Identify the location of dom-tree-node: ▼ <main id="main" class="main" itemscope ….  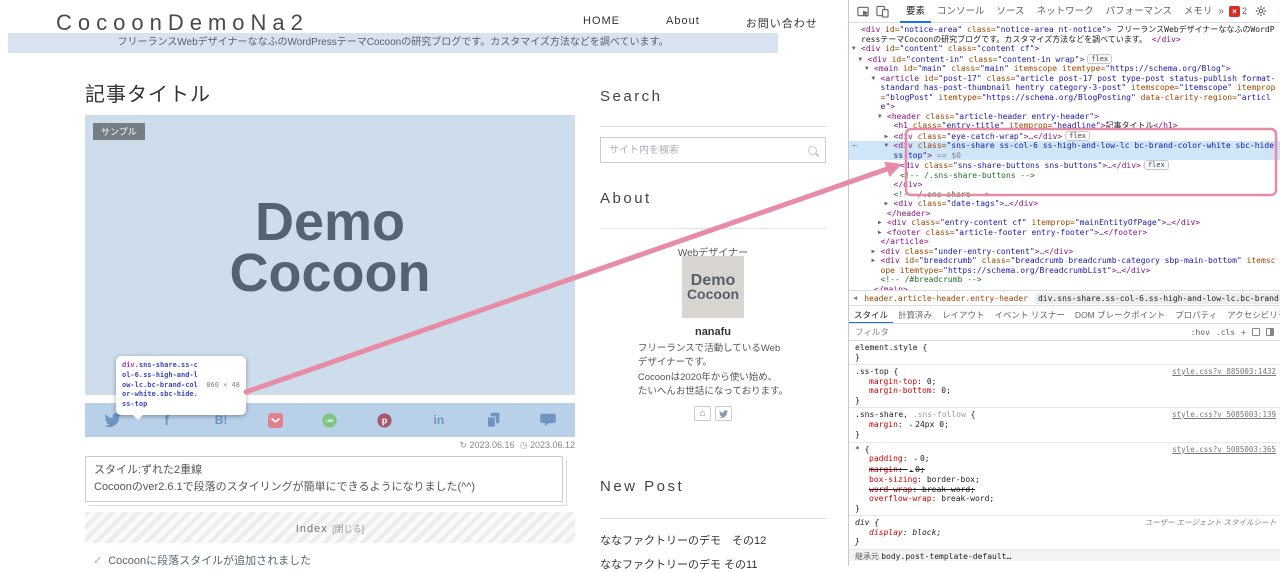
(1064, 69).